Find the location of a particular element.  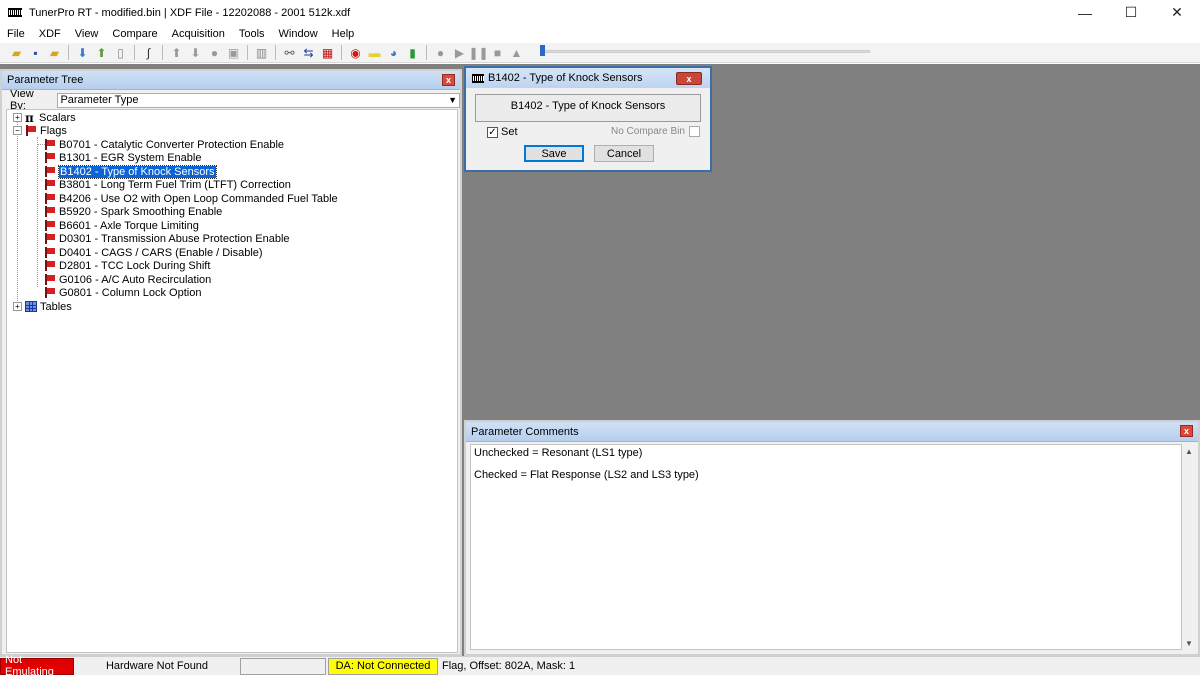

gauge-icon: ◕ is located at coordinates (393, 53).